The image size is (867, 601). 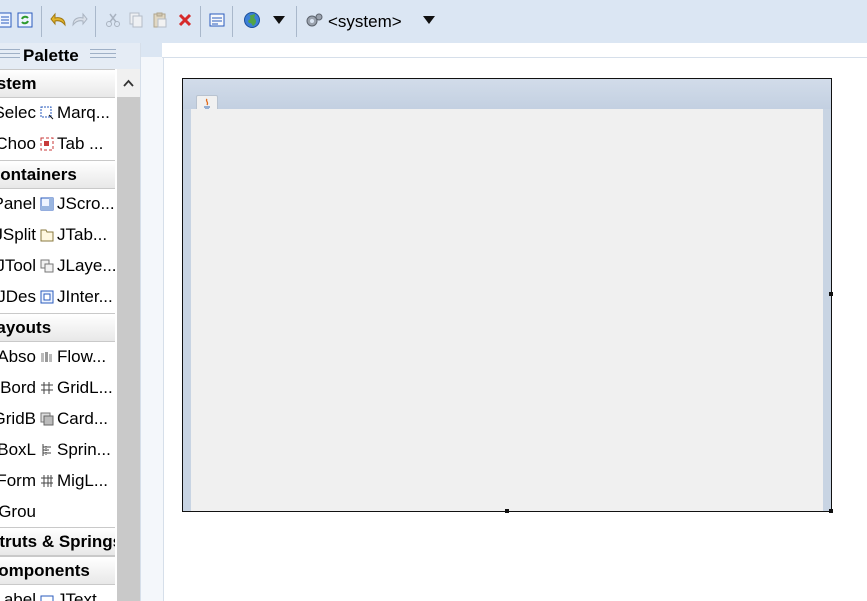 I want to click on globe-icon, so click(x=252, y=20).